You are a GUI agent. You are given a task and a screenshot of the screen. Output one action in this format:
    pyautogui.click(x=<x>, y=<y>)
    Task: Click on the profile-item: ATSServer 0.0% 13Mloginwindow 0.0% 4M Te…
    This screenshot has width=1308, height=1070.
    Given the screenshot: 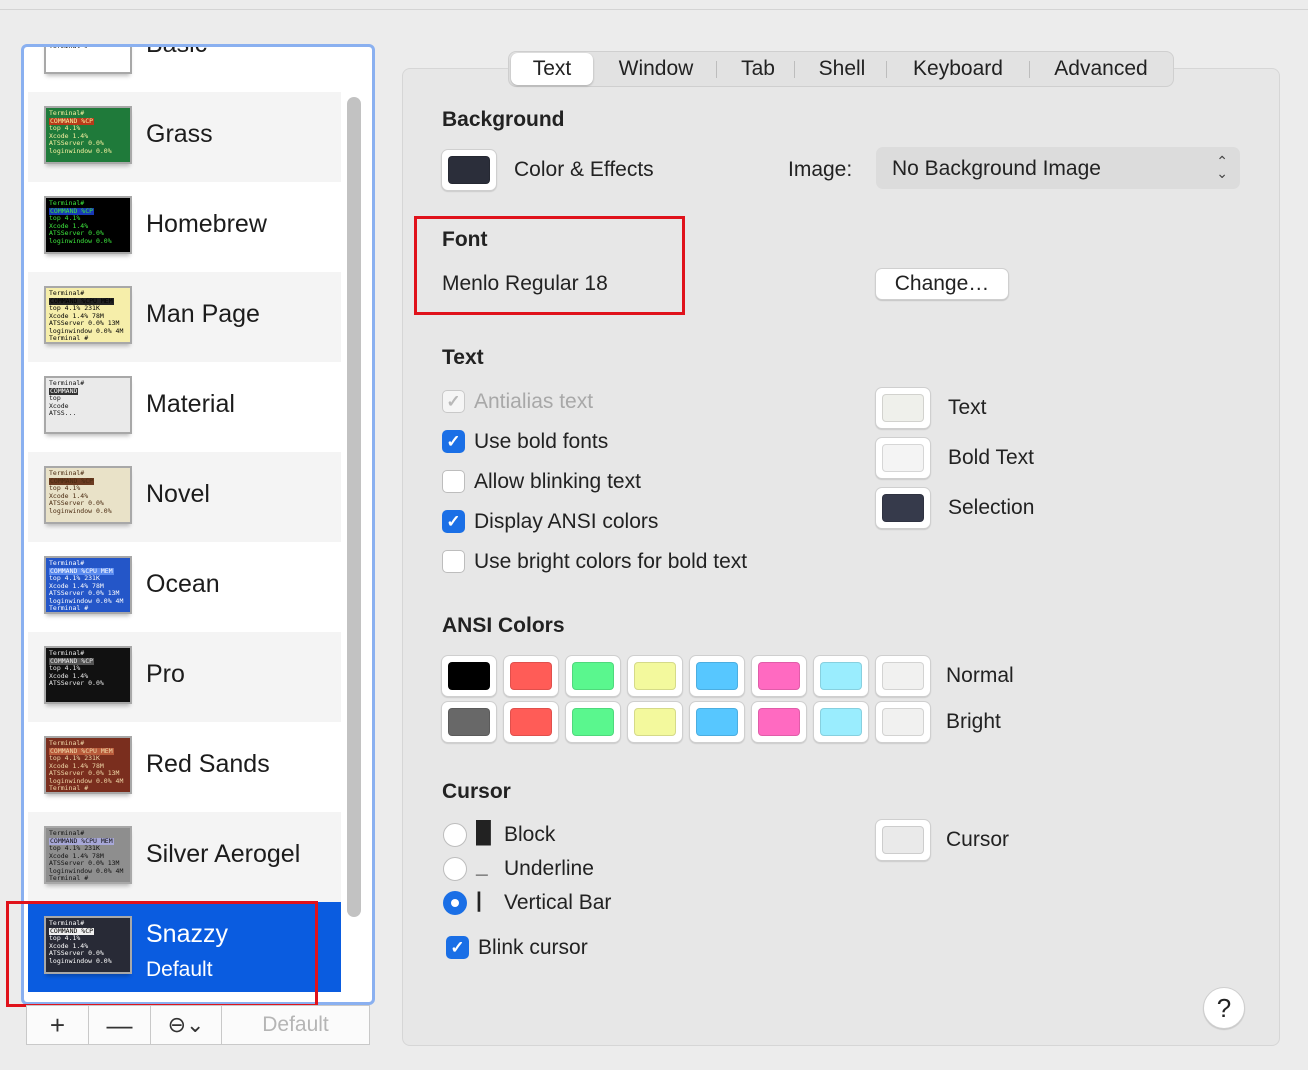 What is the action you would take?
    pyautogui.click(x=184, y=69)
    